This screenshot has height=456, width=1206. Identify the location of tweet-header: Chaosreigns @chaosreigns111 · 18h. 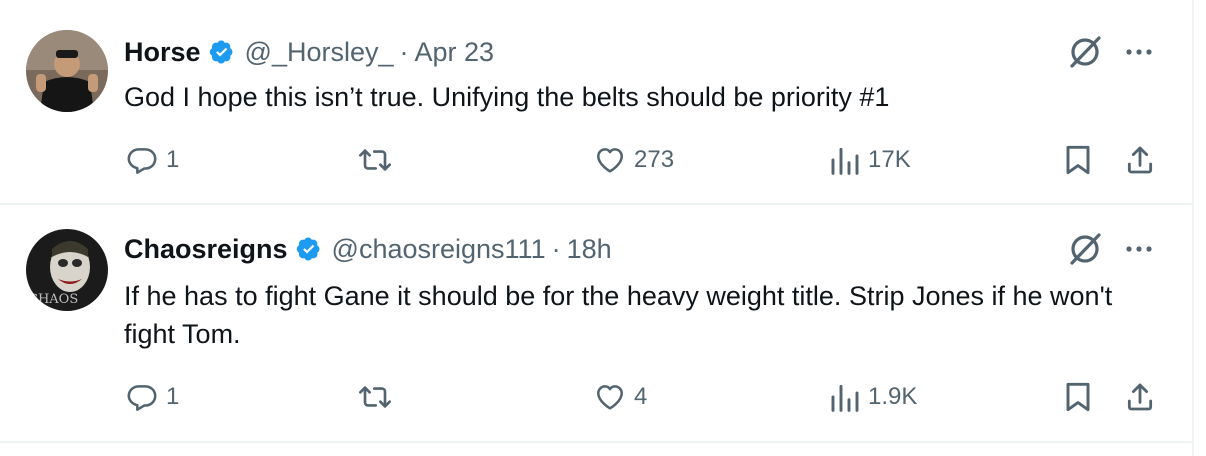
(368, 249).